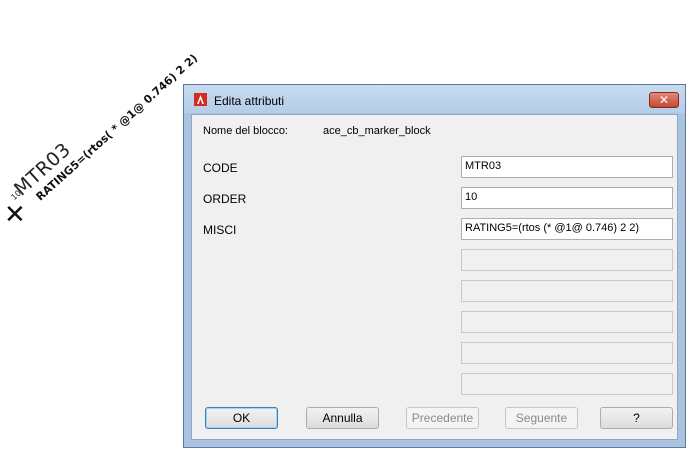  Describe the element at coordinates (567, 198) in the screenshot. I see `attribute-field-order: 10` at that location.